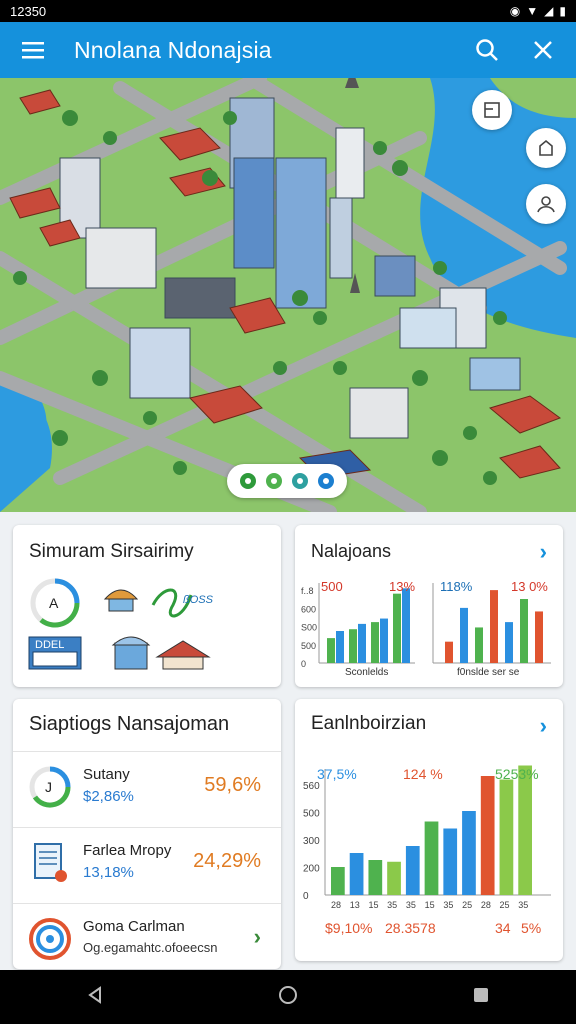 The height and width of the screenshot is (1024, 576). I want to click on home-button, so click(546, 148).